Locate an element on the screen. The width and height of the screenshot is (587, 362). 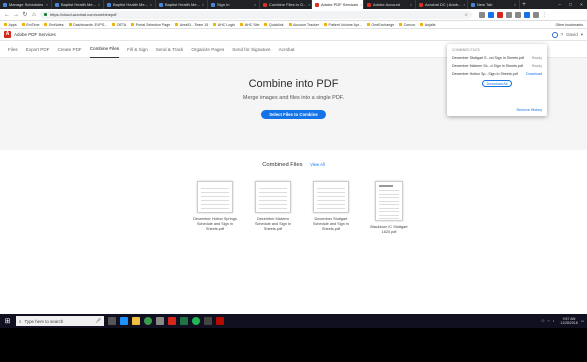
menu-item-organize-pages: Organize Pages is located at coordinates (207, 49).